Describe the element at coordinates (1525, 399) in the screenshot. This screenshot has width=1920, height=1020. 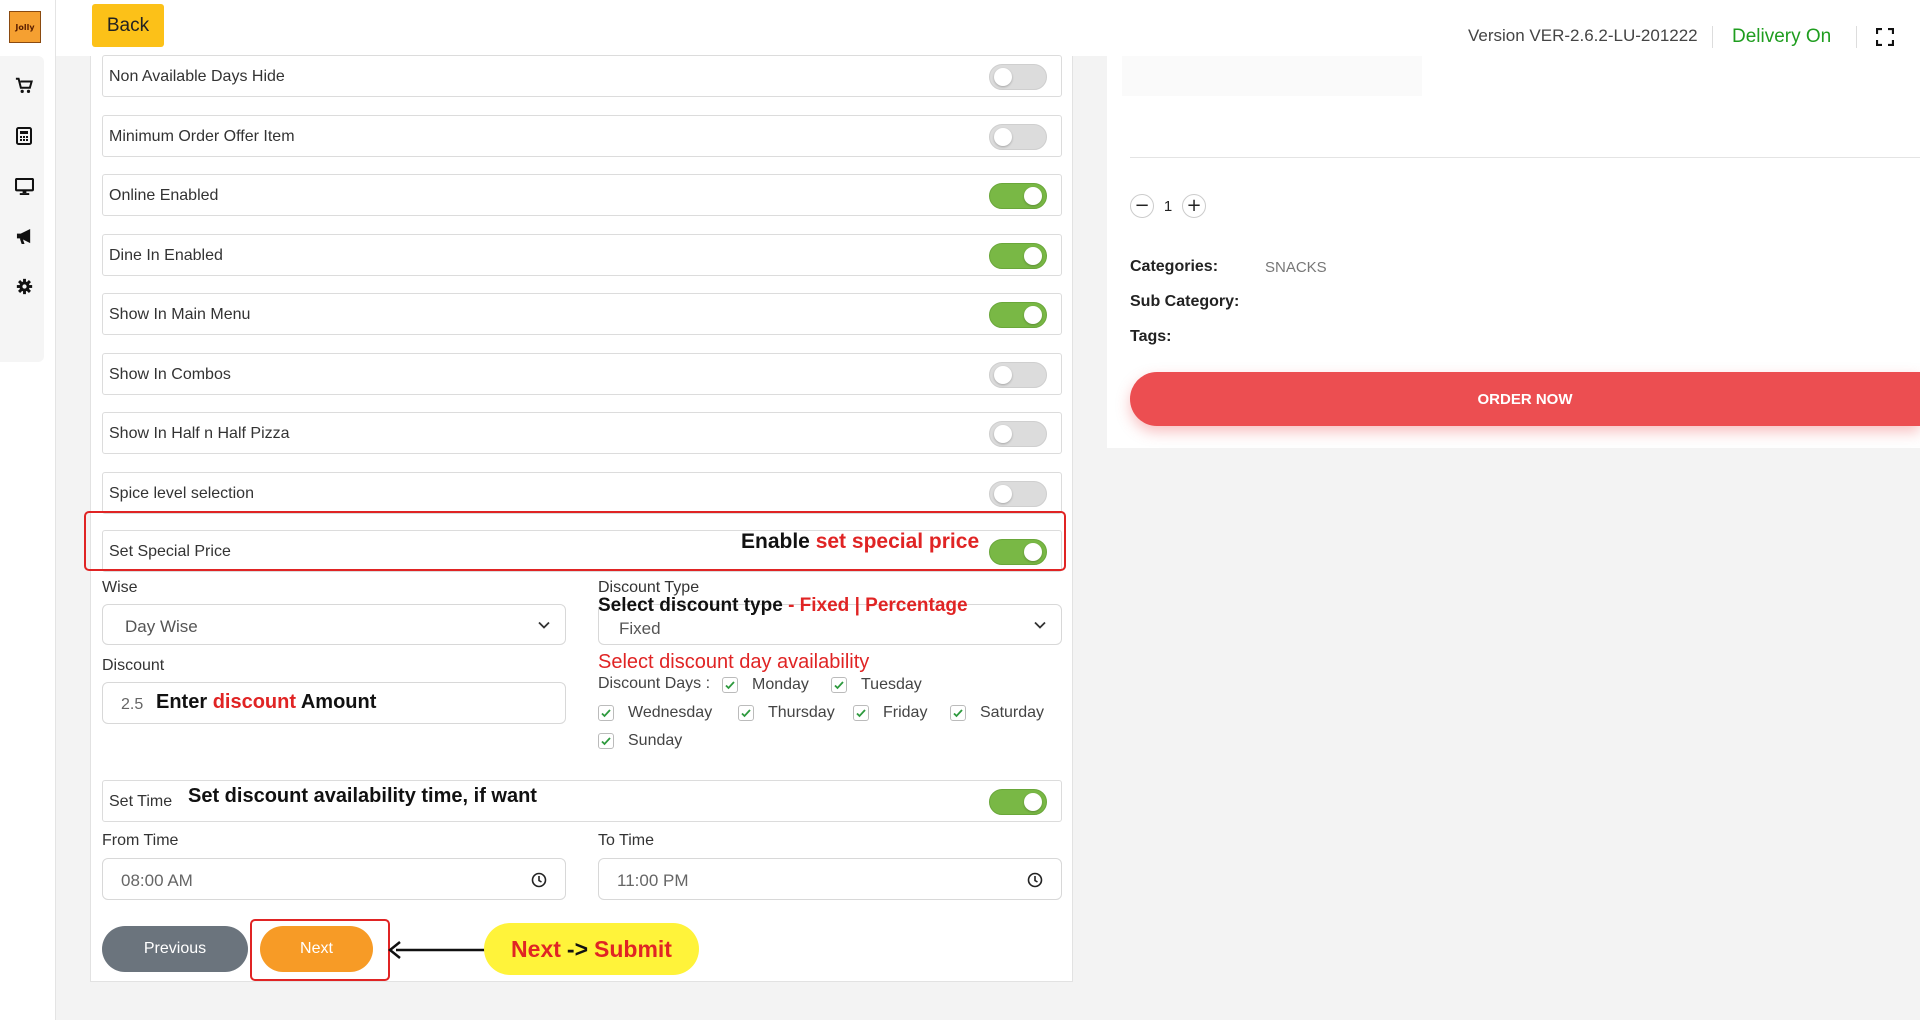
I see `order-now-button: ORDER NOW` at that location.